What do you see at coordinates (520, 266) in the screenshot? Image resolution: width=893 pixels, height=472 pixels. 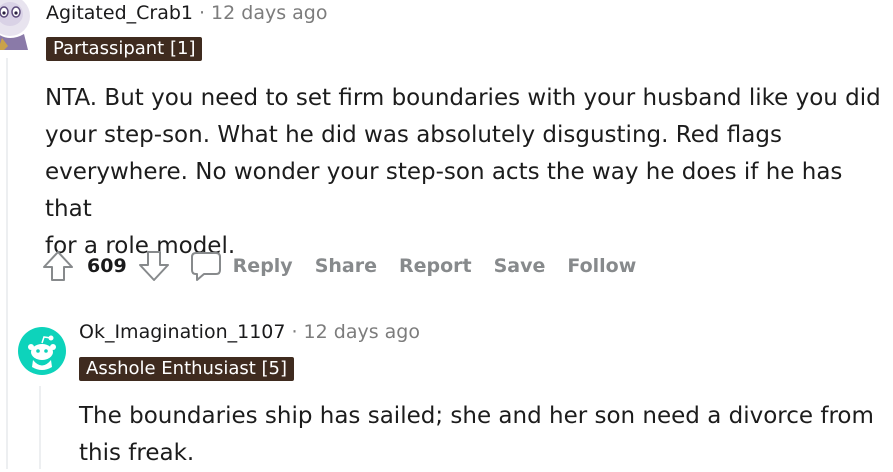 I see `save-button: Save` at bounding box center [520, 266].